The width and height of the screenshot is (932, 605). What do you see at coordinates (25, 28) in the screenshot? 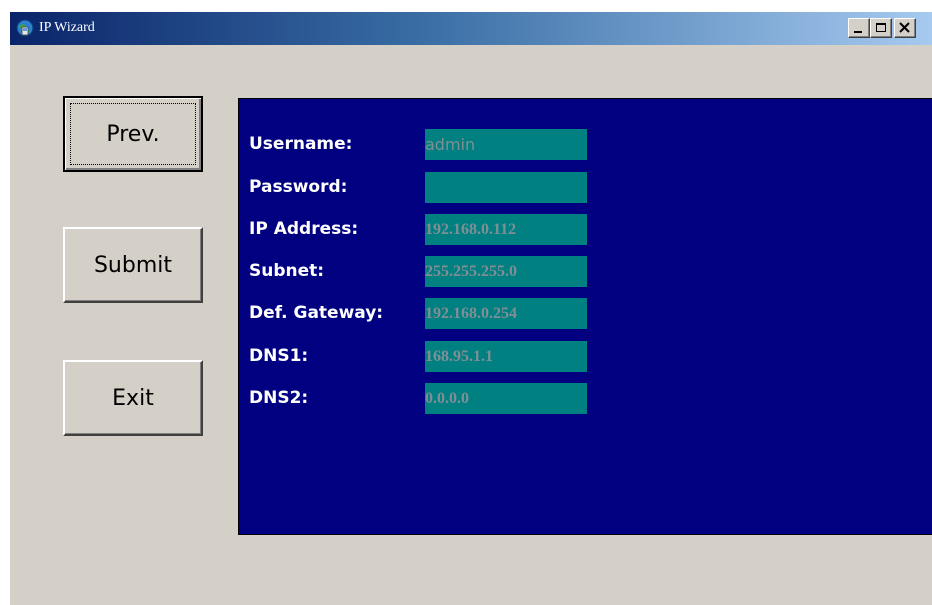
I see `network-globe-icon` at bounding box center [25, 28].